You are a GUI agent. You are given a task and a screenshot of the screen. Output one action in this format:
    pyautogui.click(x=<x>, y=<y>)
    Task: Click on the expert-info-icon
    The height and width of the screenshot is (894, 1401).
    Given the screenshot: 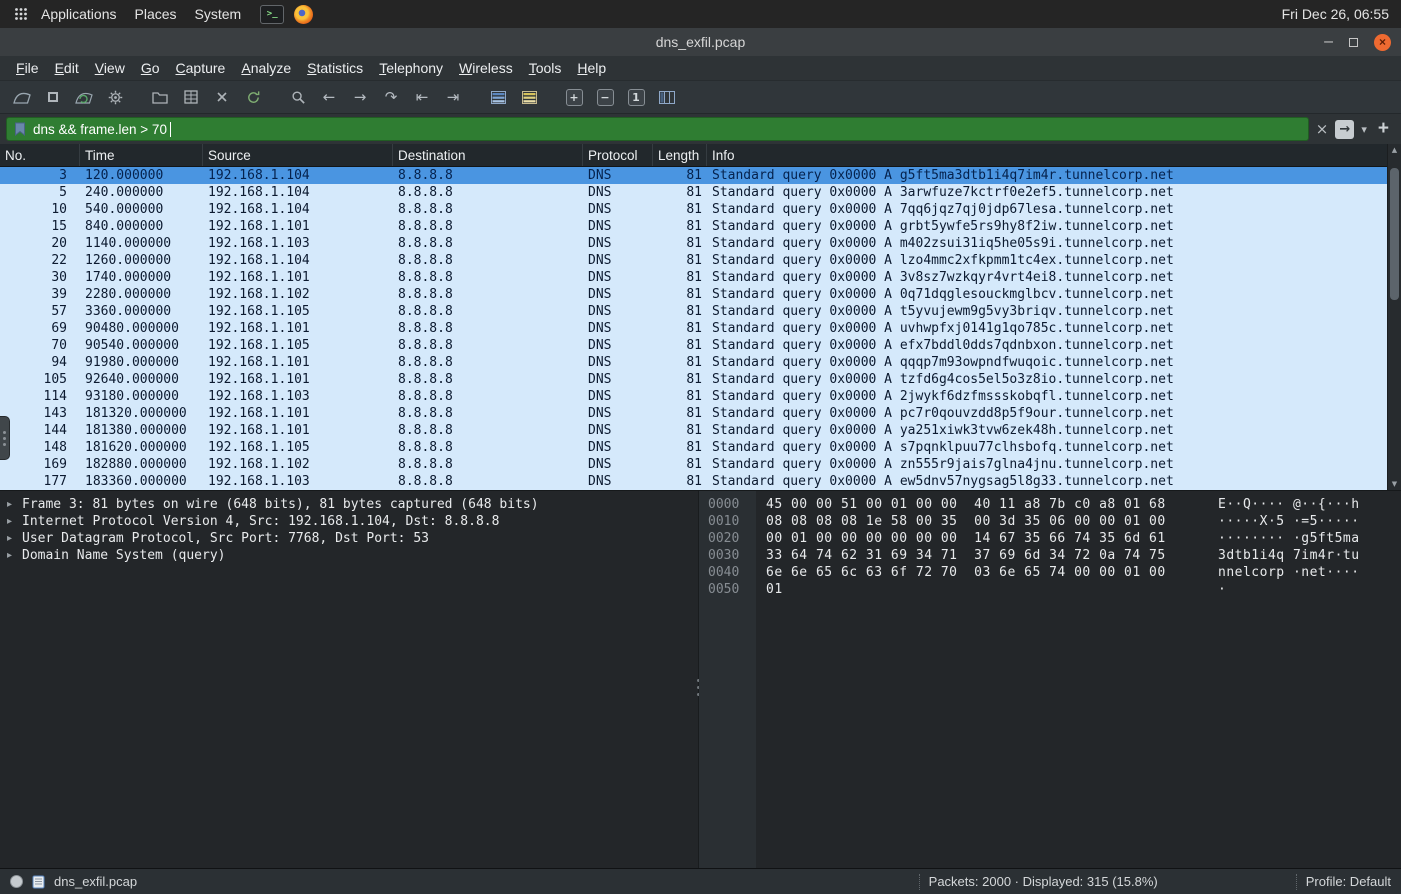 What is the action you would take?
    pyautogui.click(x=16, y=881)
    